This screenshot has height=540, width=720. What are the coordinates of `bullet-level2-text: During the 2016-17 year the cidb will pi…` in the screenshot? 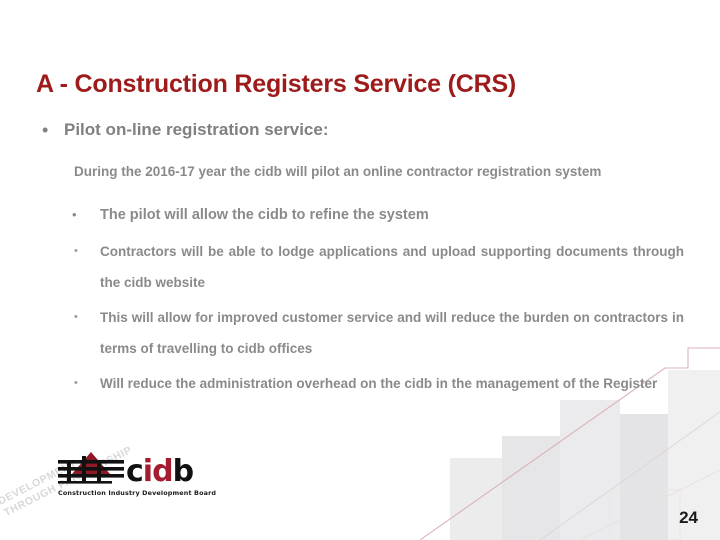 It's located at (338, 171).